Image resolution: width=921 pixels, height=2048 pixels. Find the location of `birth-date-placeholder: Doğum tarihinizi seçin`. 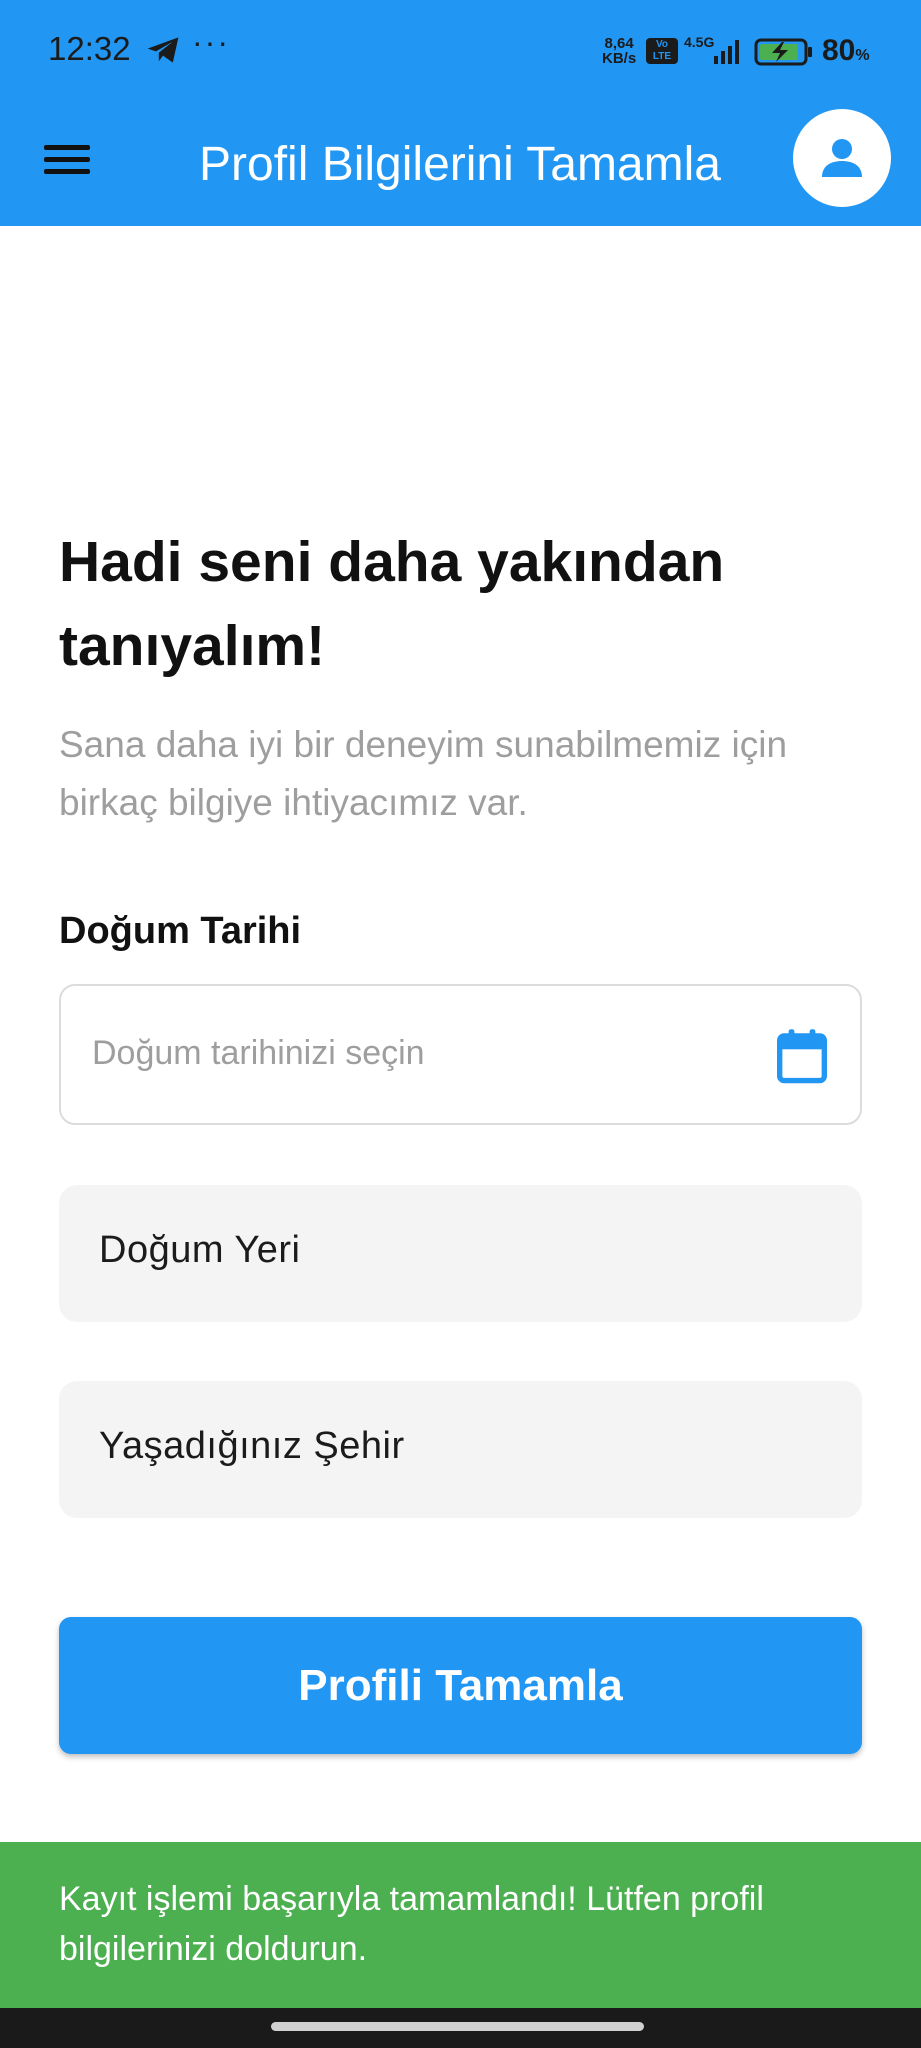

birth-date-placeholder: Doğum tarihinizi seçin is located at coordinates (258, 1053).